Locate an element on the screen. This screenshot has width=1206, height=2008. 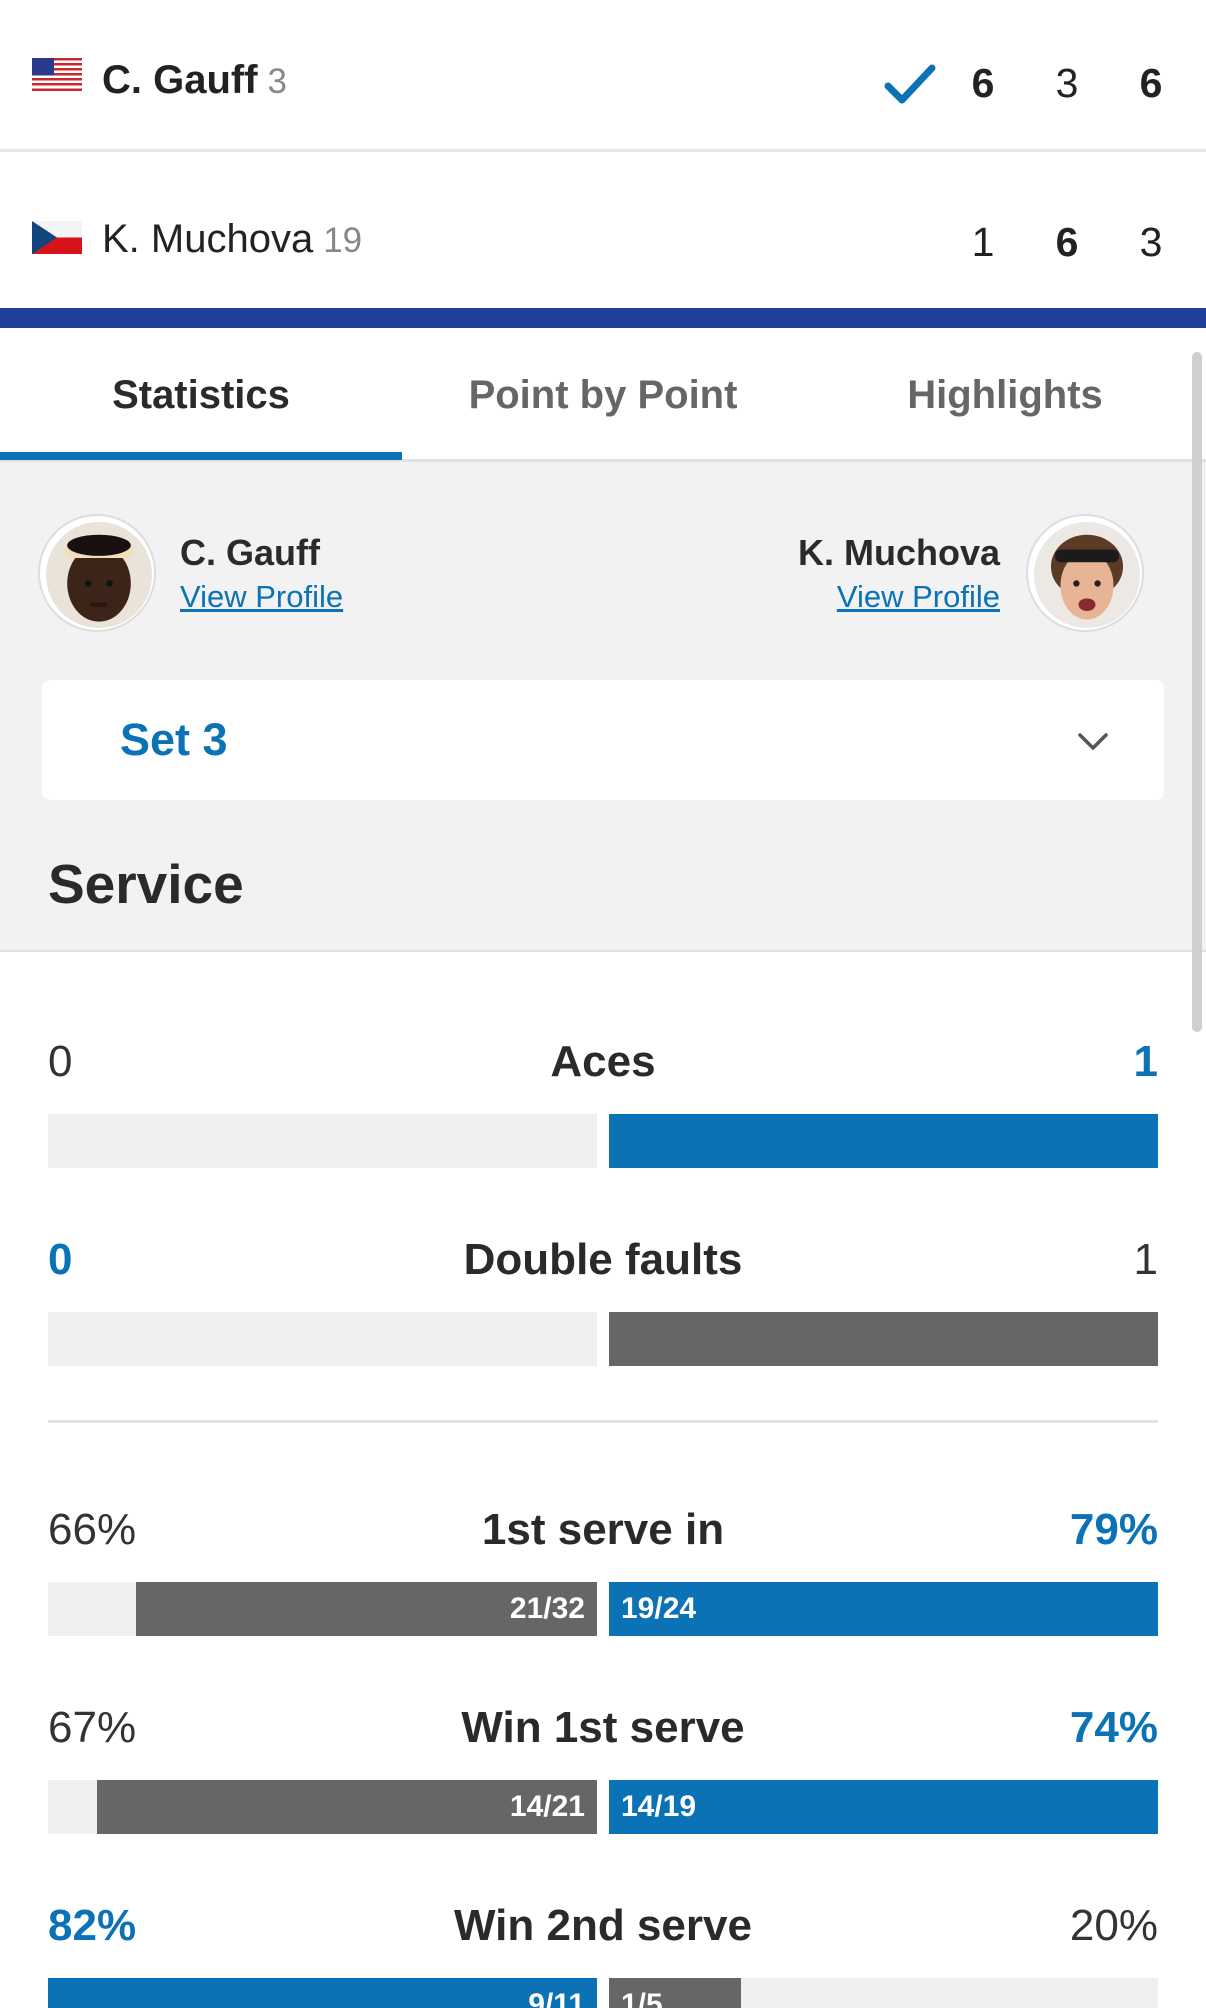
stat-row: Aces 0 1 is located at coordinates (603, 1102).